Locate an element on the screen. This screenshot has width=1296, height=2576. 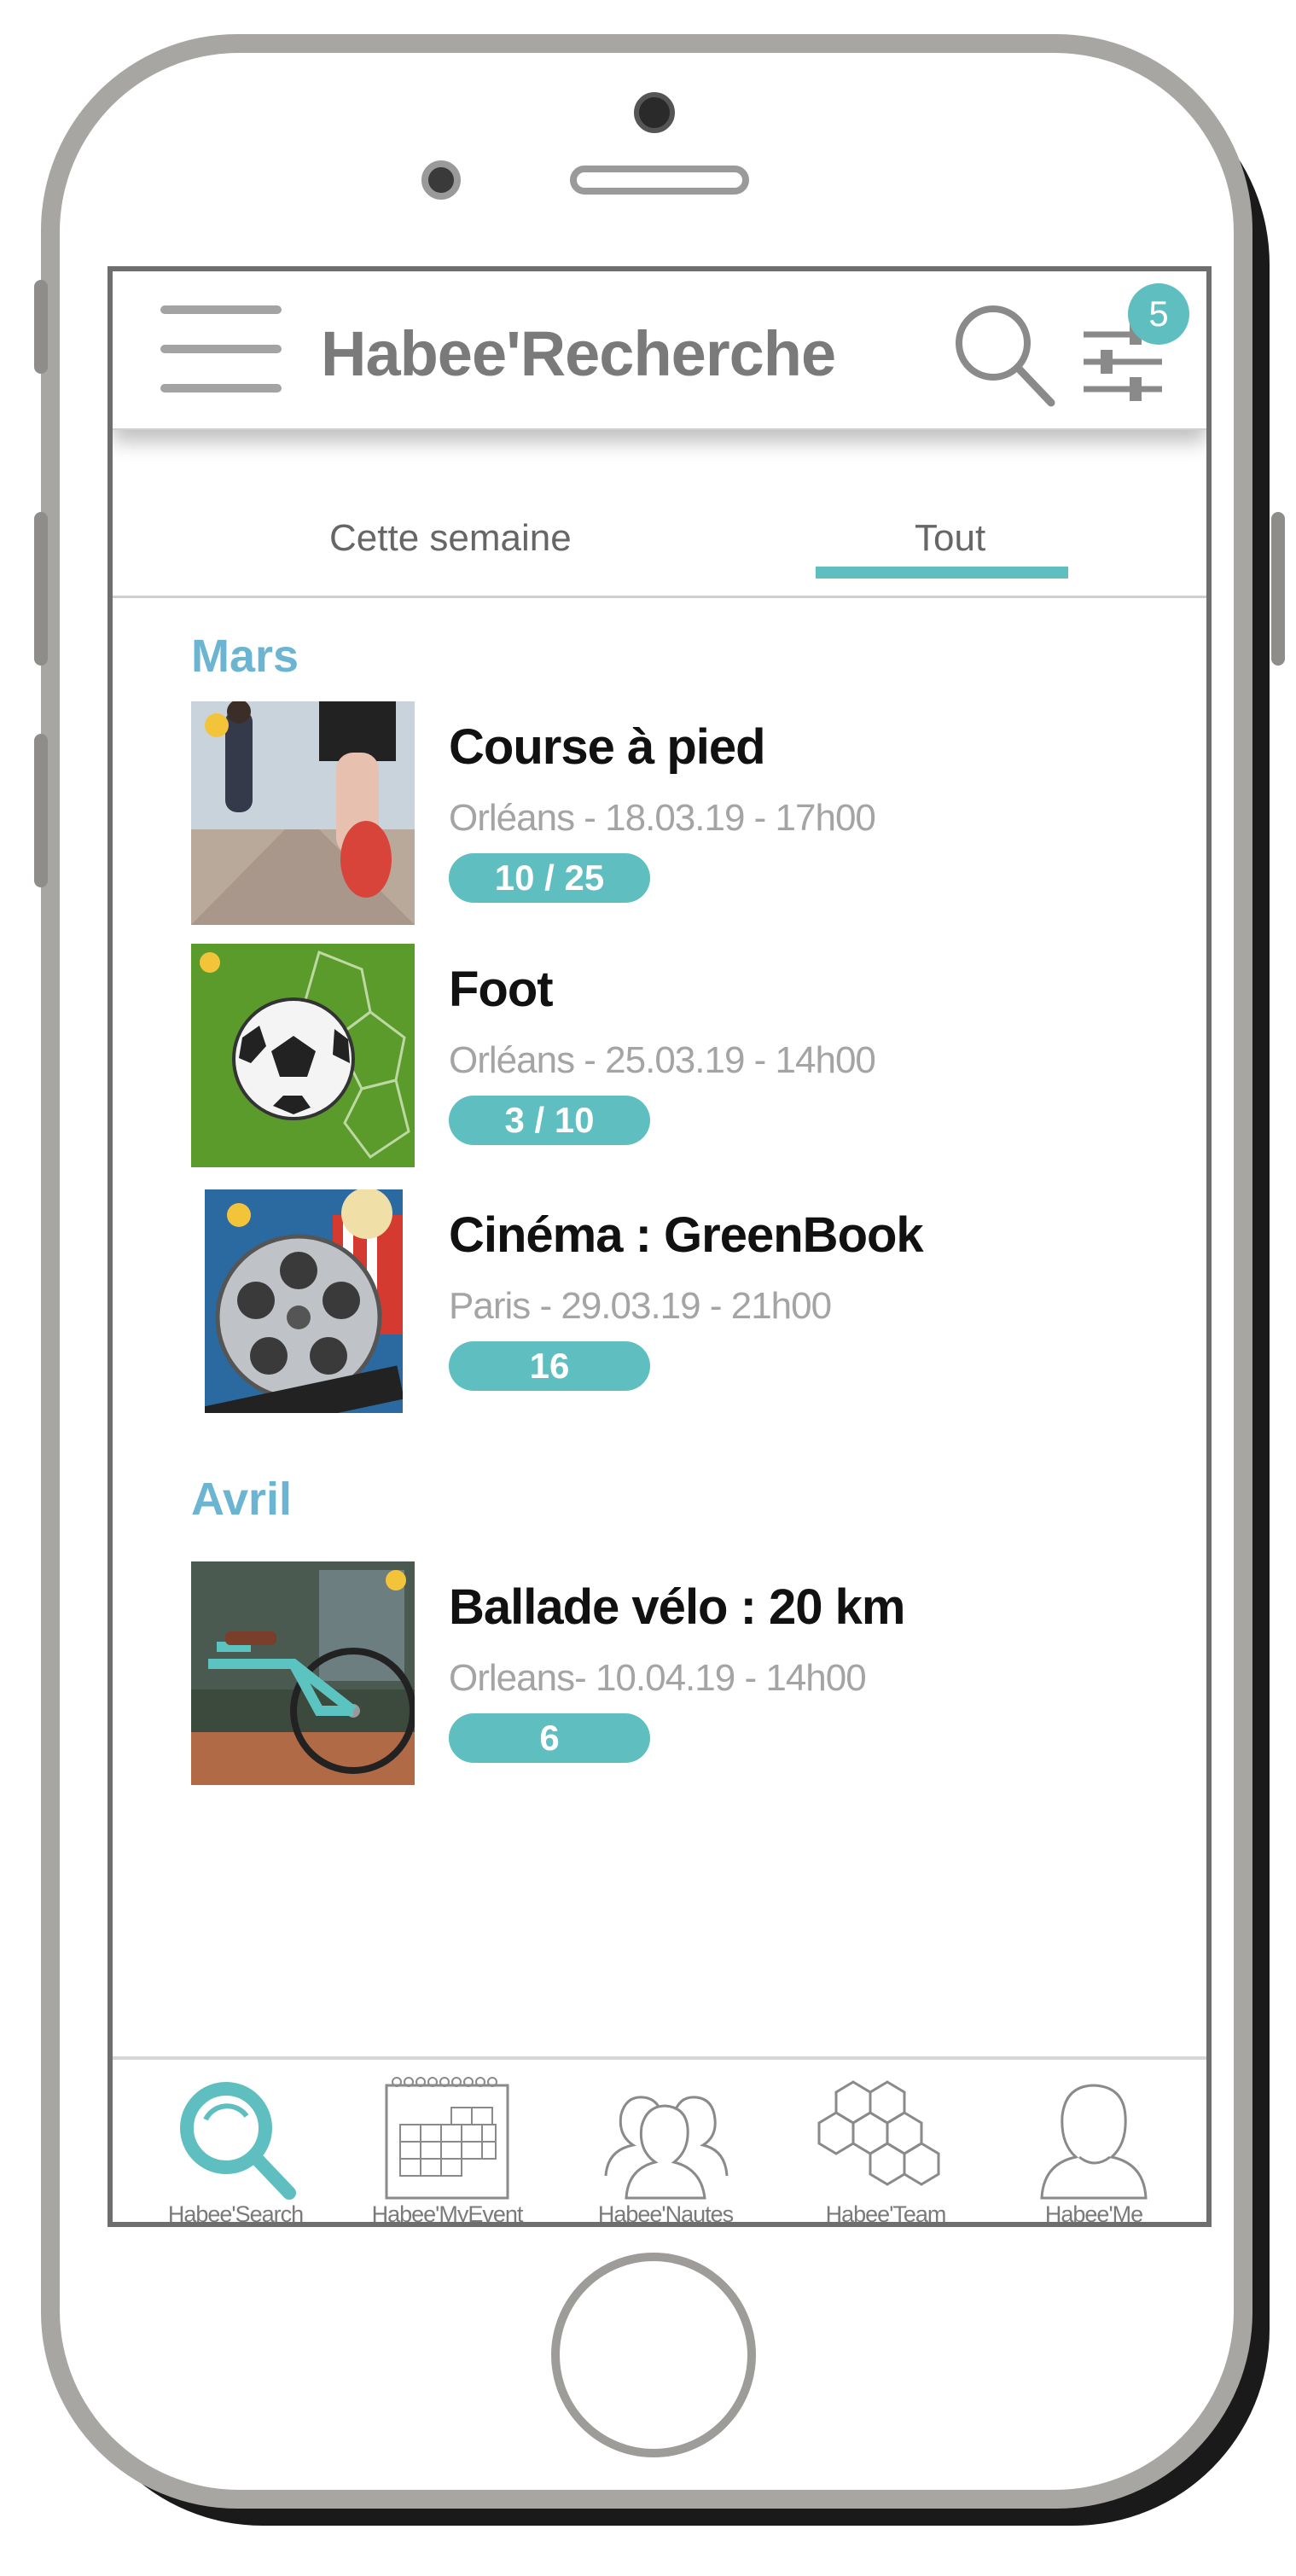
participants-badge: 3 / 10 is located at coordinates (549, 1120).